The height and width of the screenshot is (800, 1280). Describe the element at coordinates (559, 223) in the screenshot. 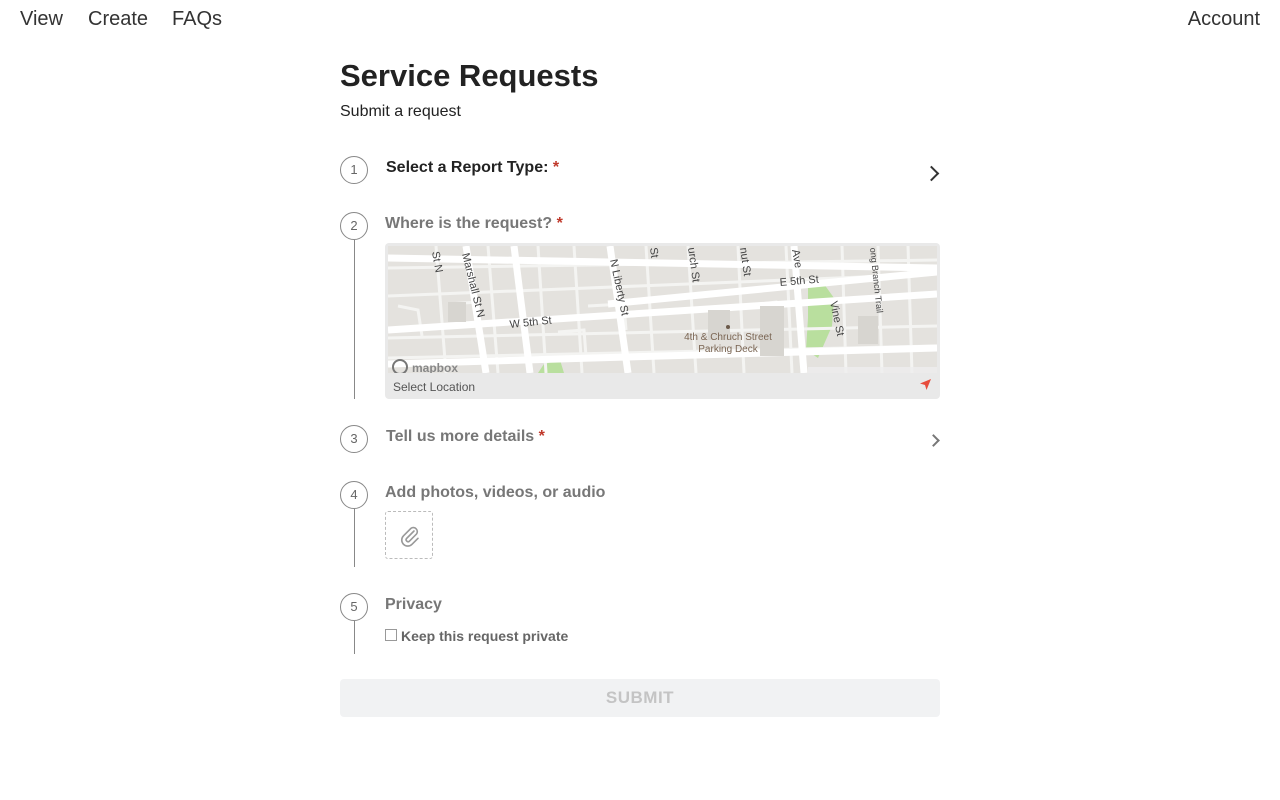

I see `step-2-required-marker: *` at that location.